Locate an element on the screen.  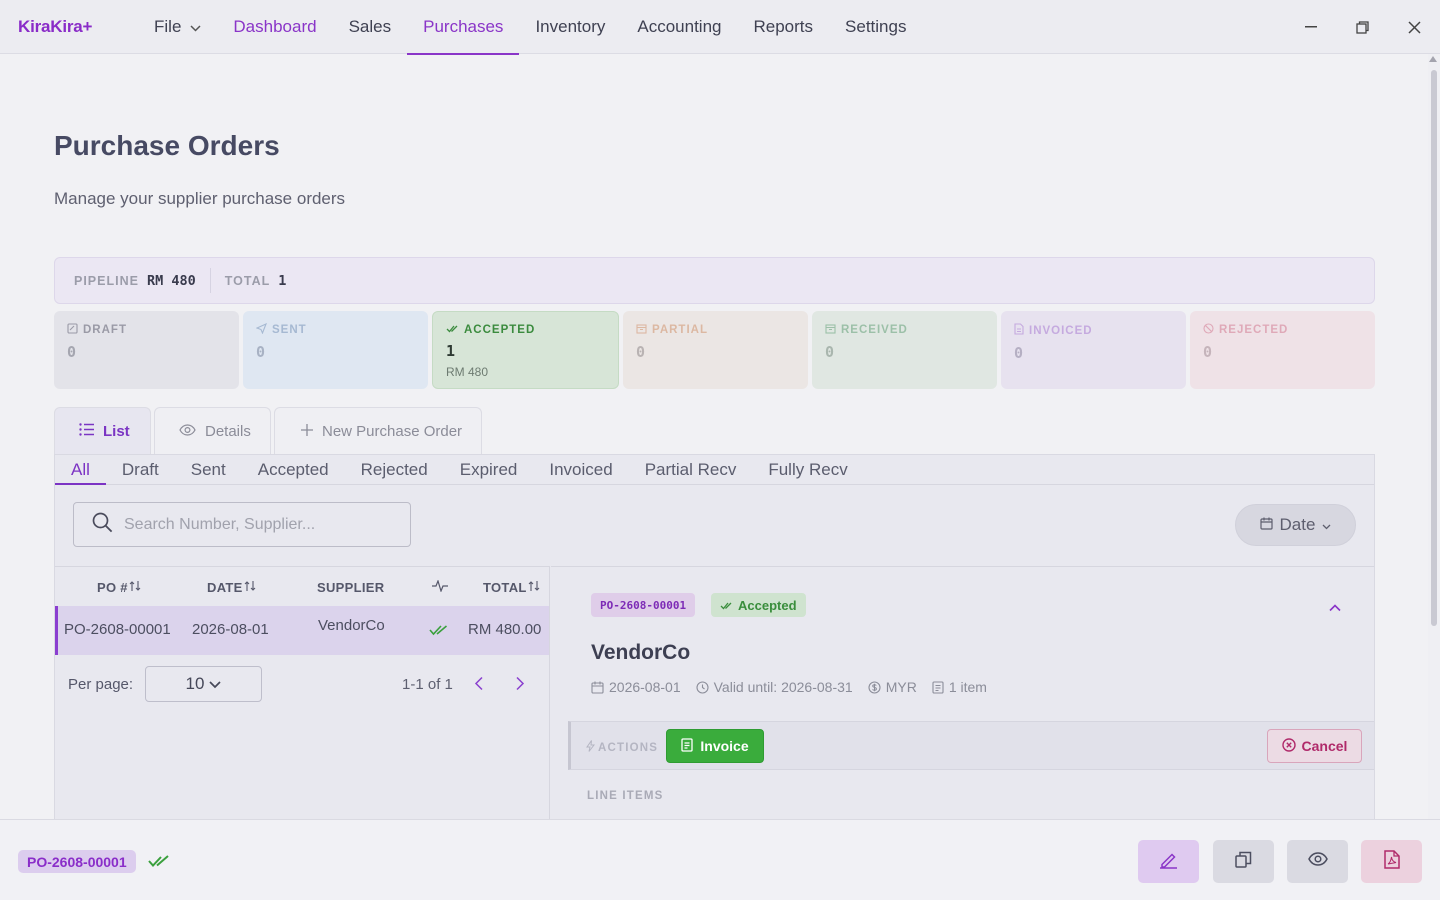
menu-purchases: Purchases is located at coordinates (463, 27).